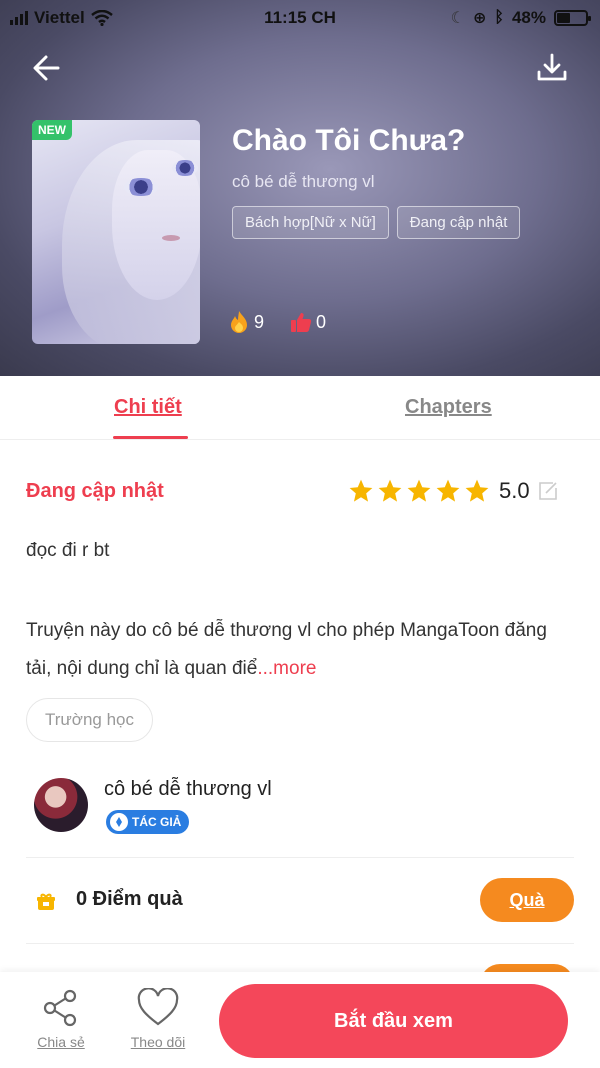 The height and width of the screenshot is (1068, 600). What do you see at coordinates (158, 1042) in the screenshot?
I see `follow-label: Theo dõi` at bounding box center [158, 1042].